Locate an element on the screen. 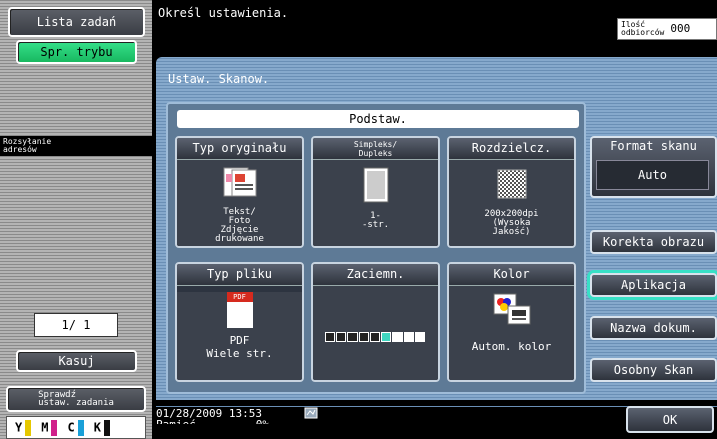  separate-scan-button: Osobny Skan is located at coordinates (653, 370).